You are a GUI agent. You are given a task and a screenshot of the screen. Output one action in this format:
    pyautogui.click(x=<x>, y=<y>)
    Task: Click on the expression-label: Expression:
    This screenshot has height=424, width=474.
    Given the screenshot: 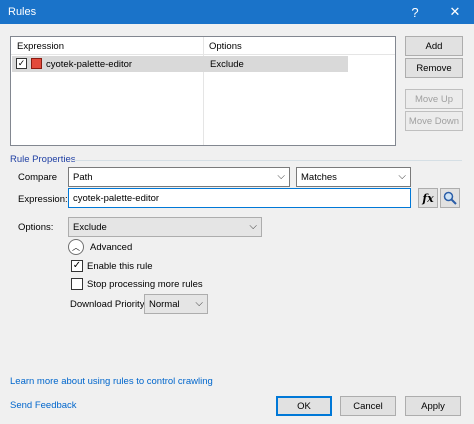 What is the action you would take?
    pyautogui.click(x=43, y=199)
    